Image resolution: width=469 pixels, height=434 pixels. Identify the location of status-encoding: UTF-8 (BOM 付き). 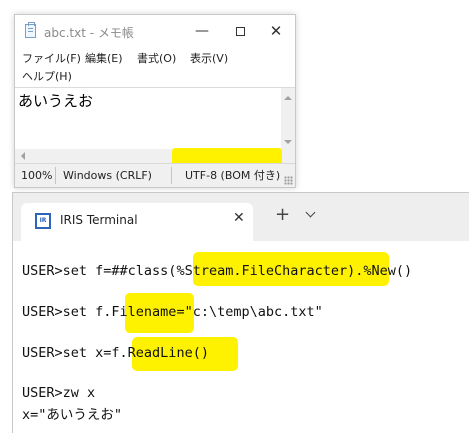
(233, 175).